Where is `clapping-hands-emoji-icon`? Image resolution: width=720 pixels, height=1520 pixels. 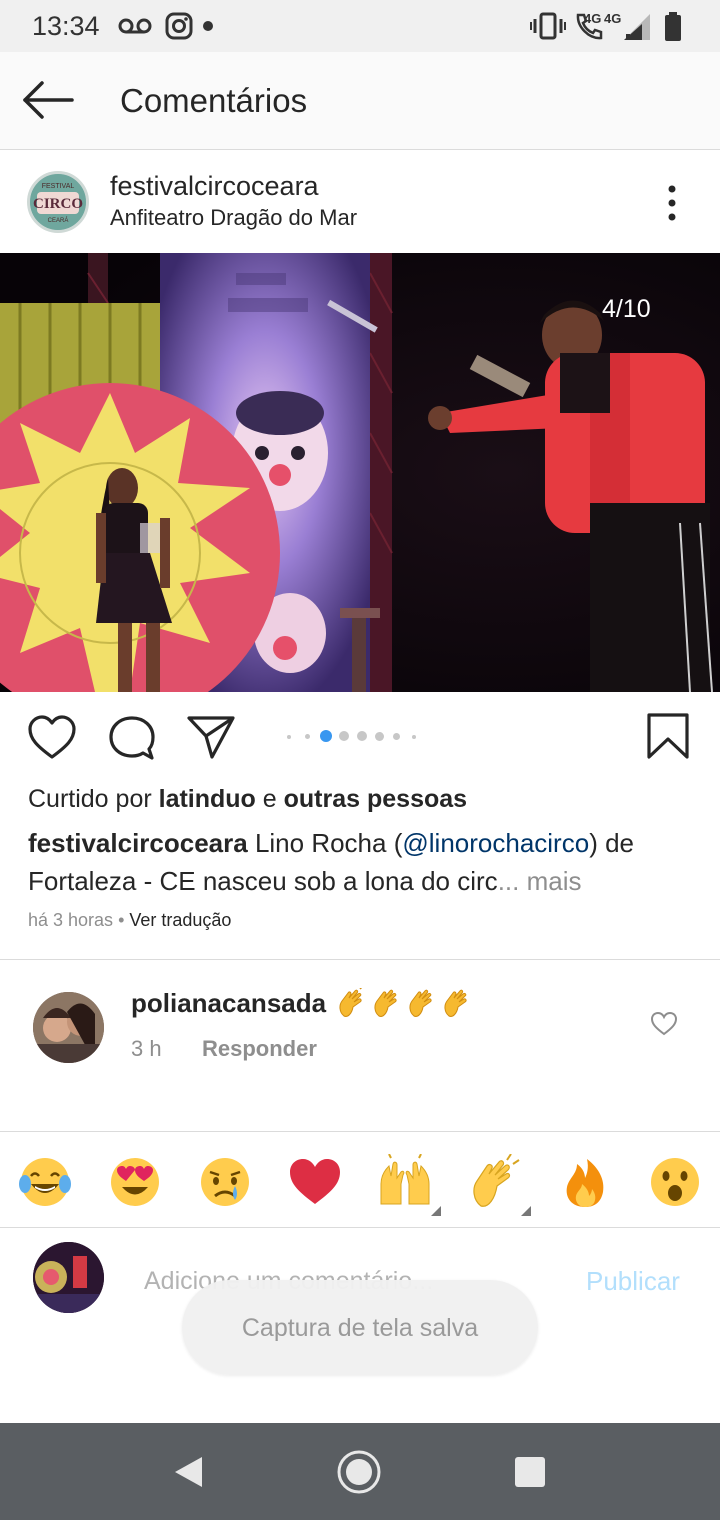 clapping-hands-emoji-icon is located at coordinates (495, 1182).